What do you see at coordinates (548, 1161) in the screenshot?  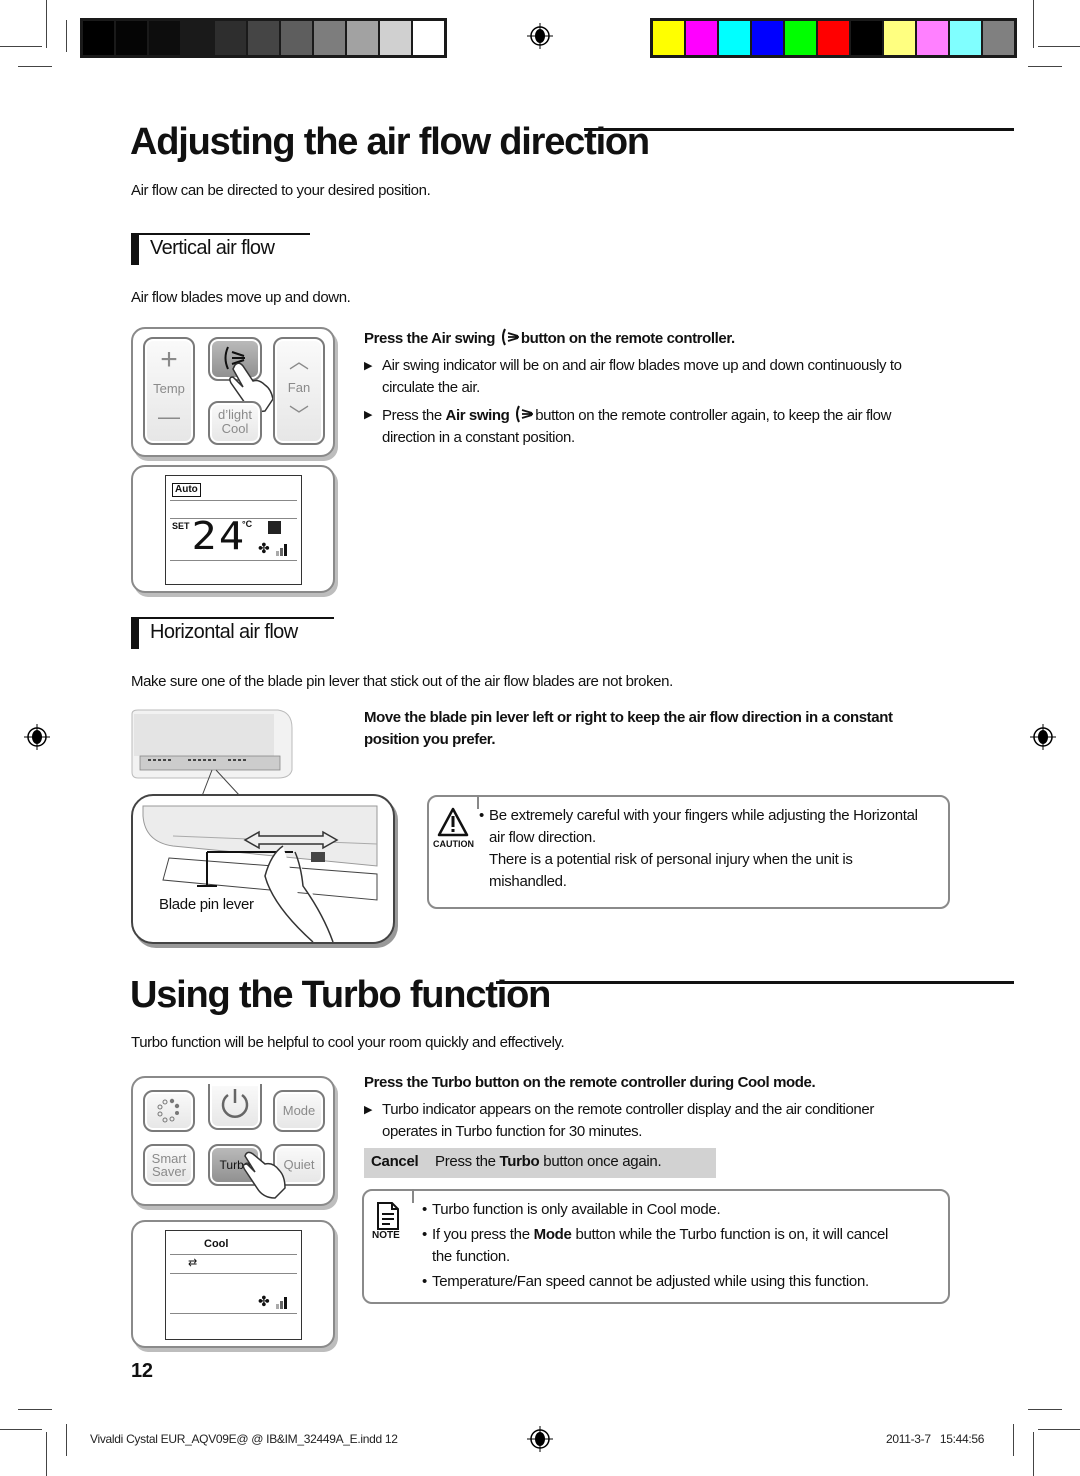 I see `cancel-text: Press the Turbo button once again.` at bounding box center [548, 1161].